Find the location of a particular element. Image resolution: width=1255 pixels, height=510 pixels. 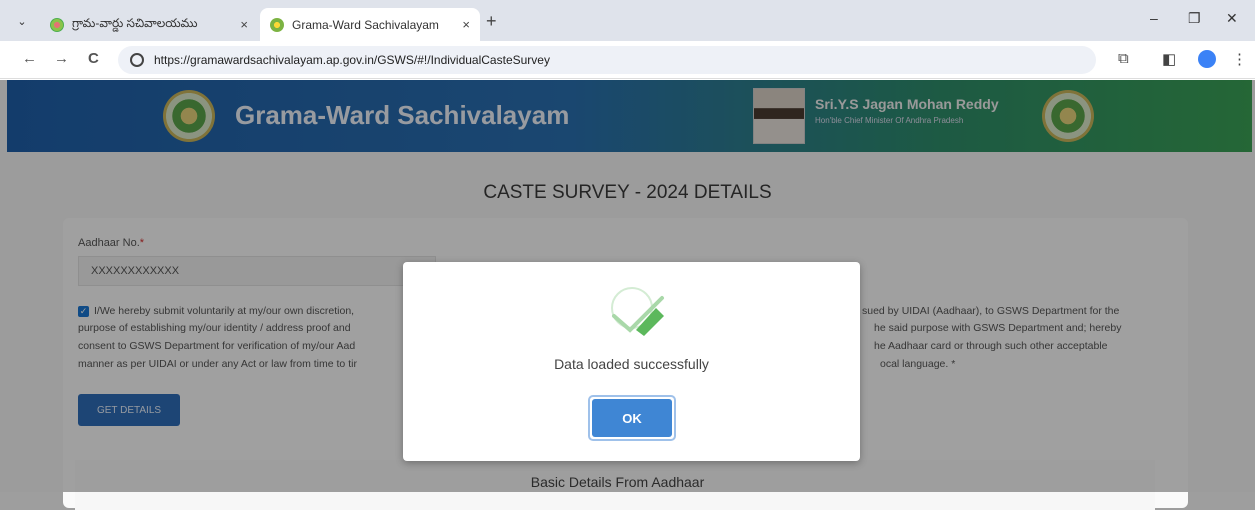

extensions-icon: ⧉ is located at coordinates (1123, 58).